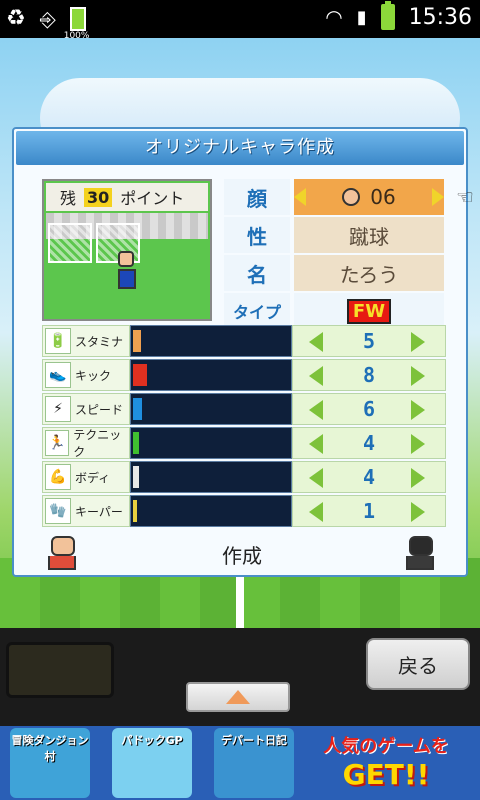  I want to click on ad-copy-line1: 人気のゲームを, so click(386, 746).